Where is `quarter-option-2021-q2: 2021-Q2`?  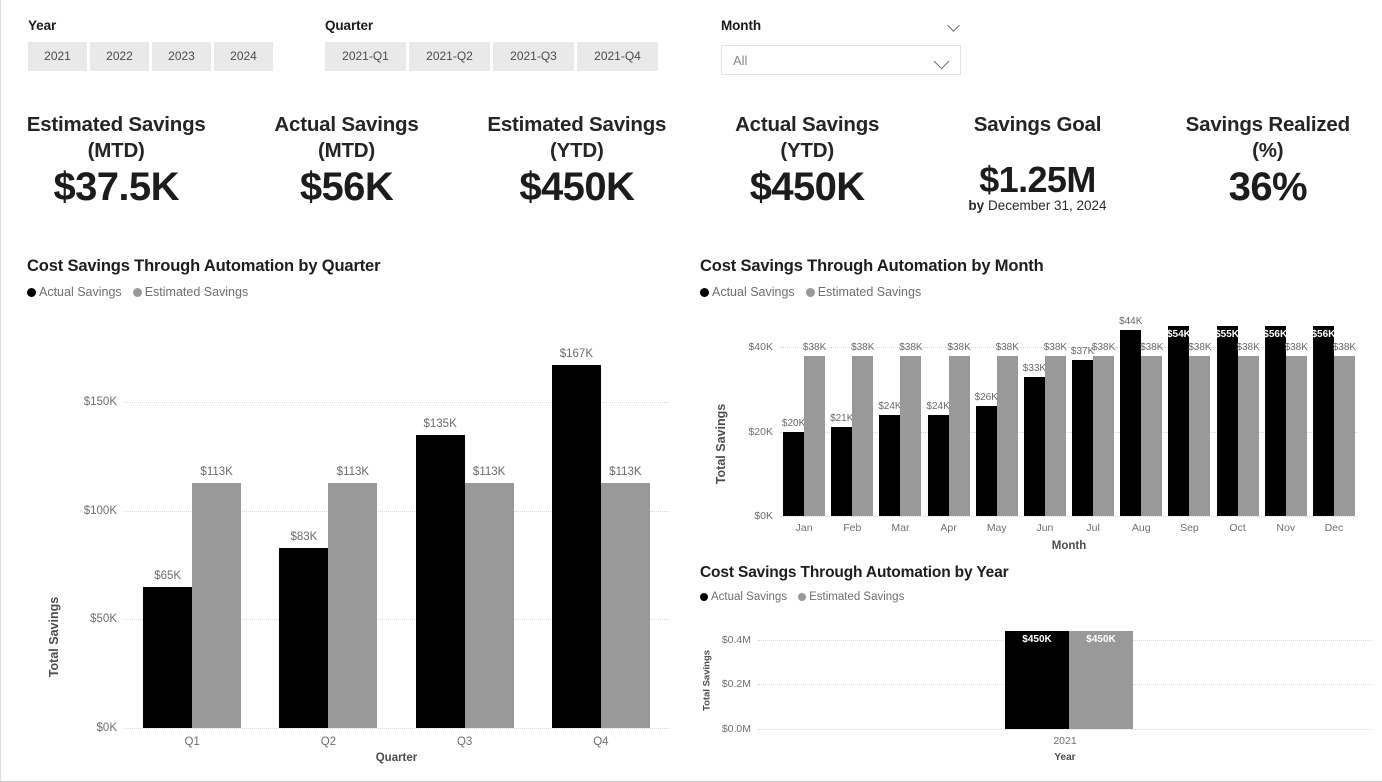 quarter-option-2021-q2: 2021-Q2 is located at coordinates (449, 56).